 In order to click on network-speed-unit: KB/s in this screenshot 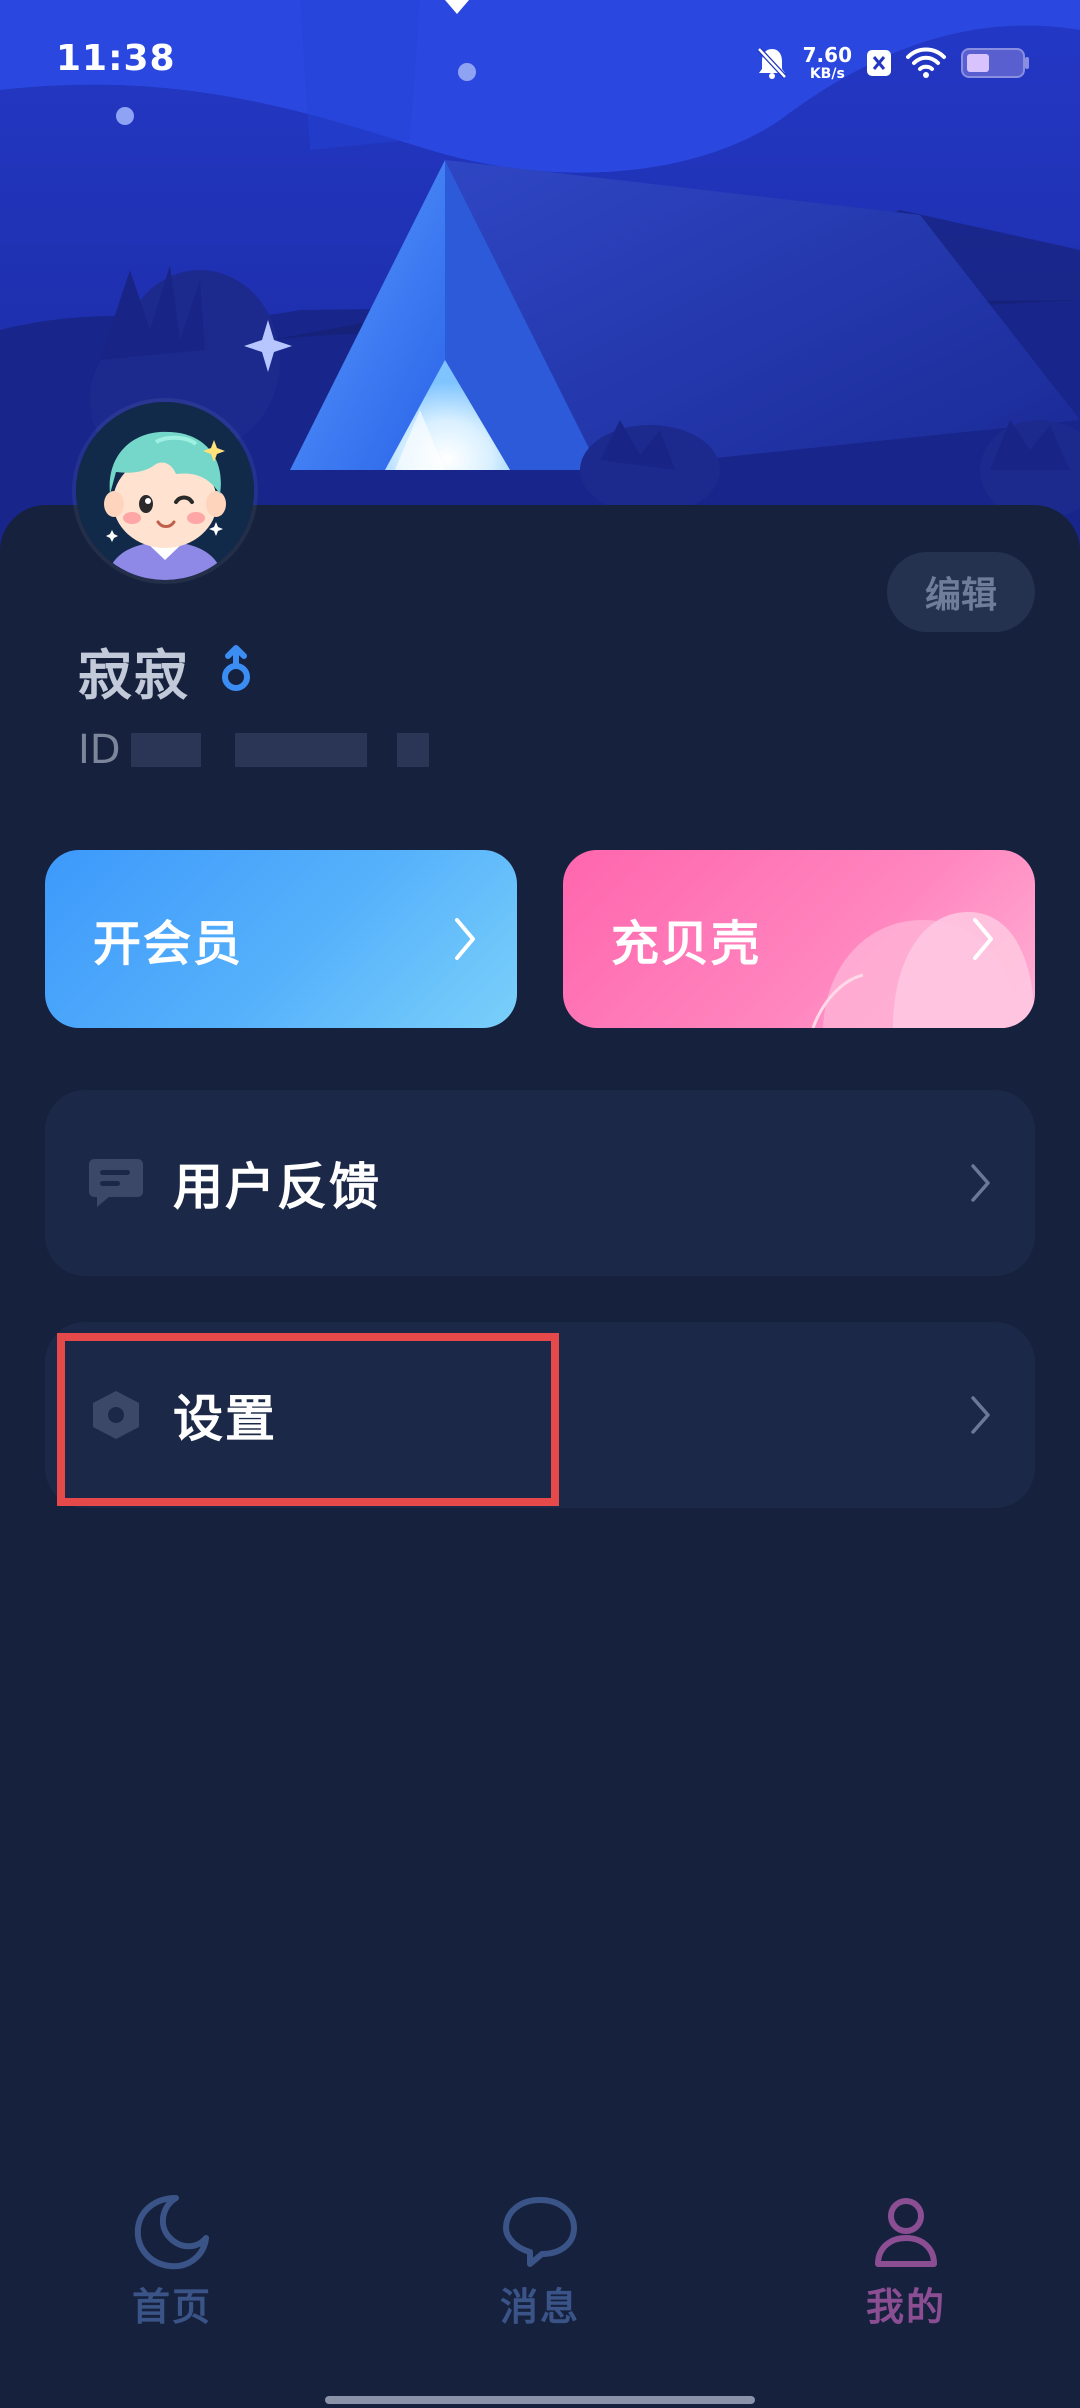, I will do `click(827, 74)`.